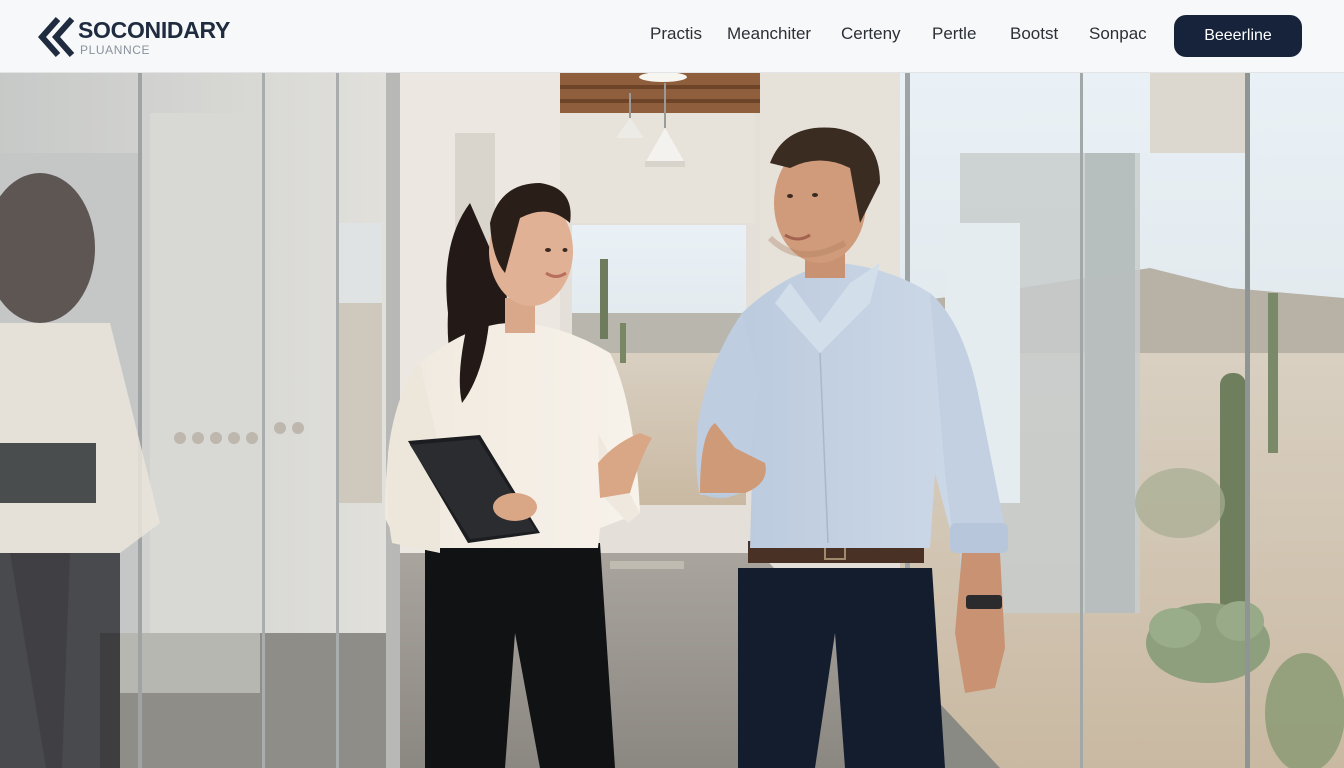 Image resolution: width=1344 pixels, height=768 pixels. I want to click on double-chevron-left-icon, so click(56, 37).